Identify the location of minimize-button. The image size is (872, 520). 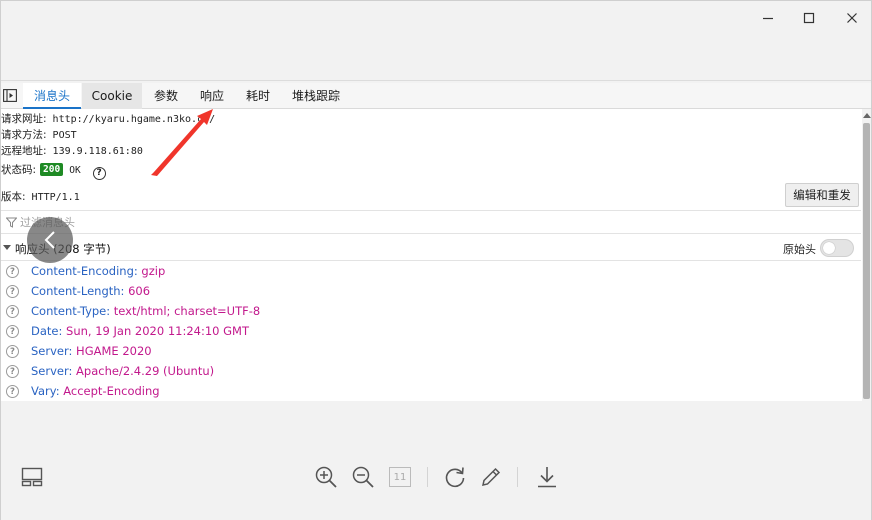
(768, 18).